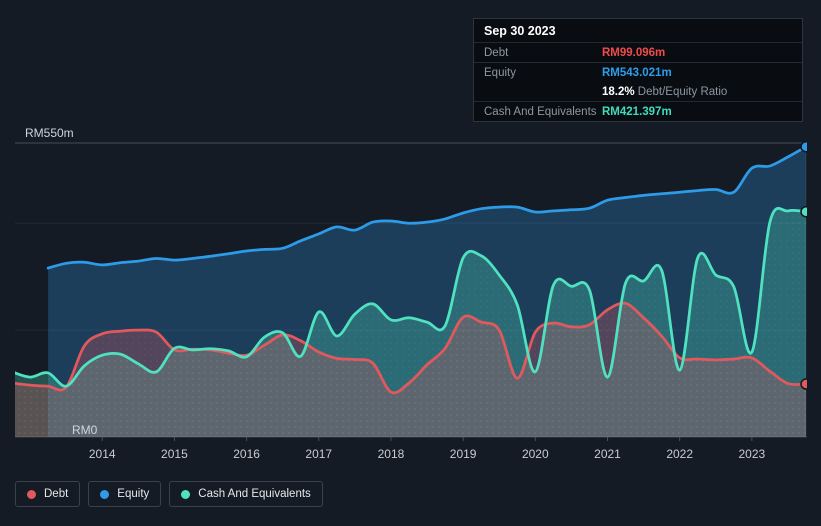 This screenshot has height=526, width=821. Describe the element at coordinates (391, 454) in the screenshot. I see `x-tick-label-2018: 2018` at that location.